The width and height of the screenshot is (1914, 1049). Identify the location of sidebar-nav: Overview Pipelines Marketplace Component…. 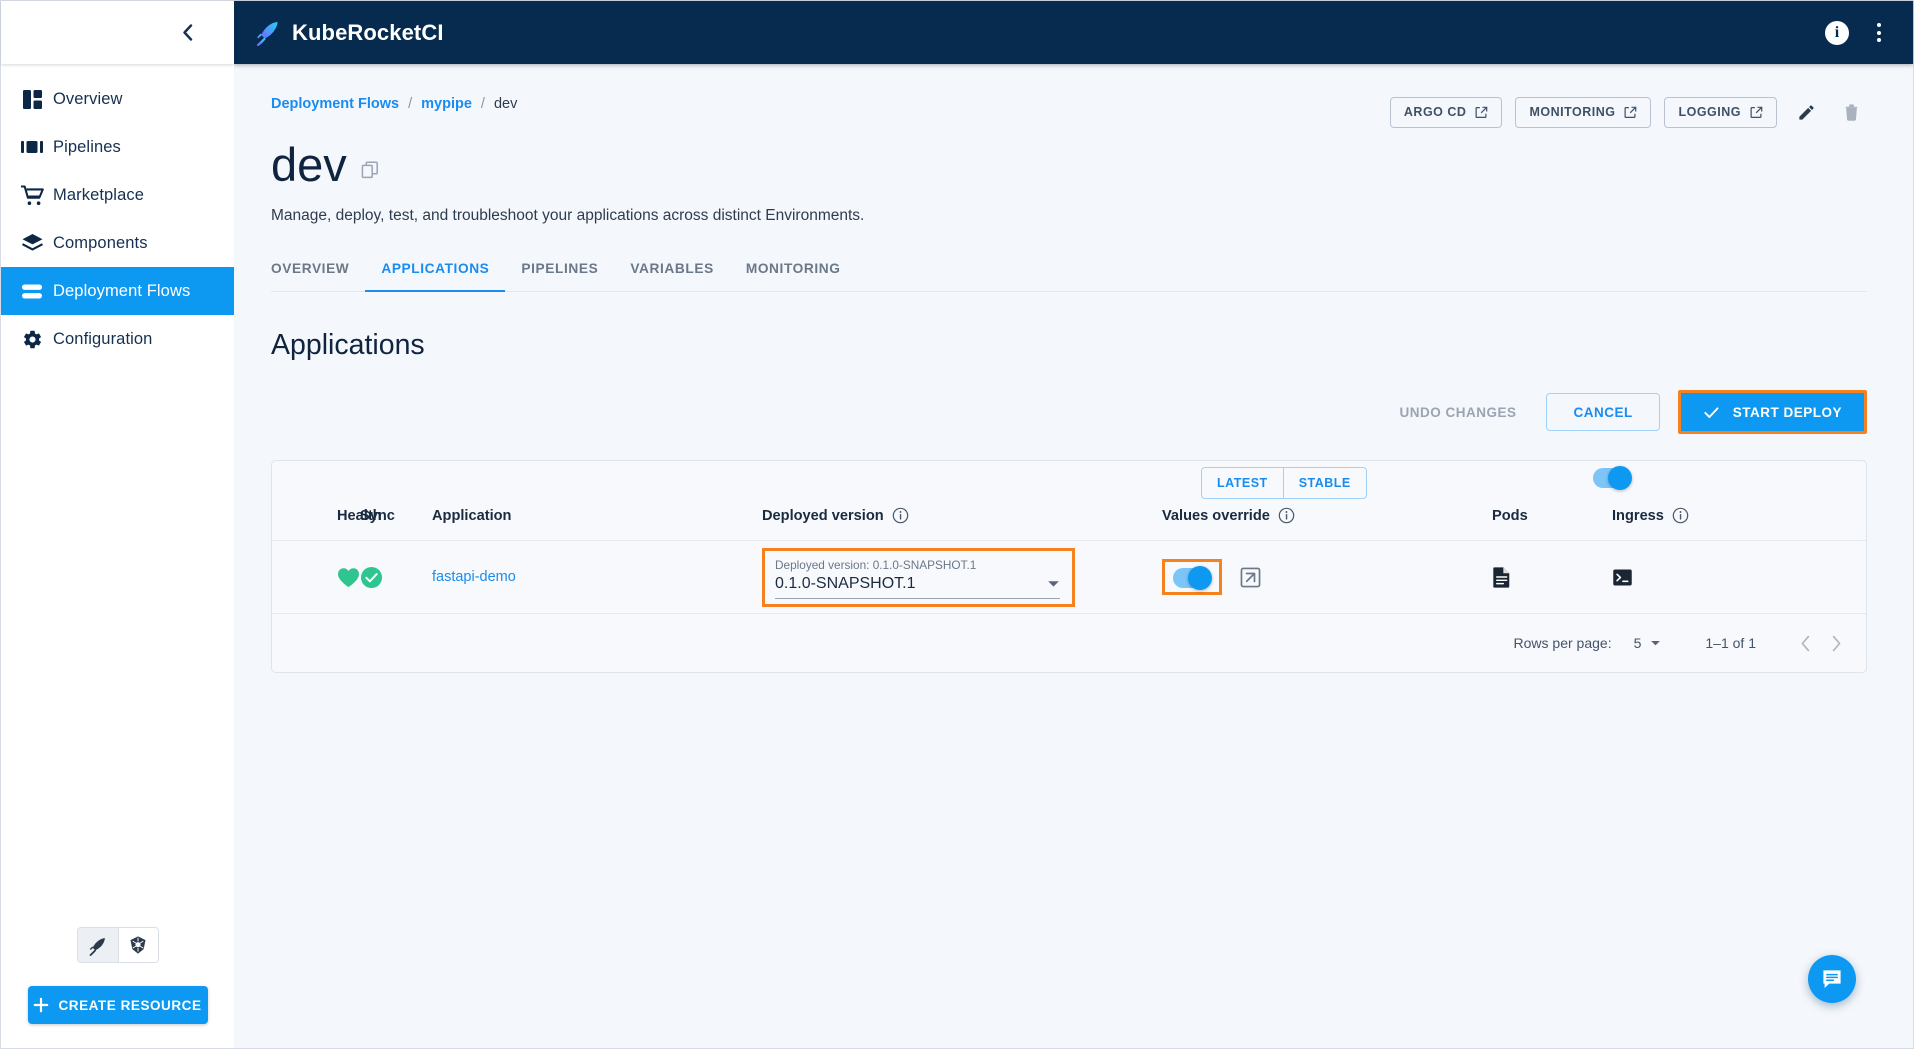
(117, 213).